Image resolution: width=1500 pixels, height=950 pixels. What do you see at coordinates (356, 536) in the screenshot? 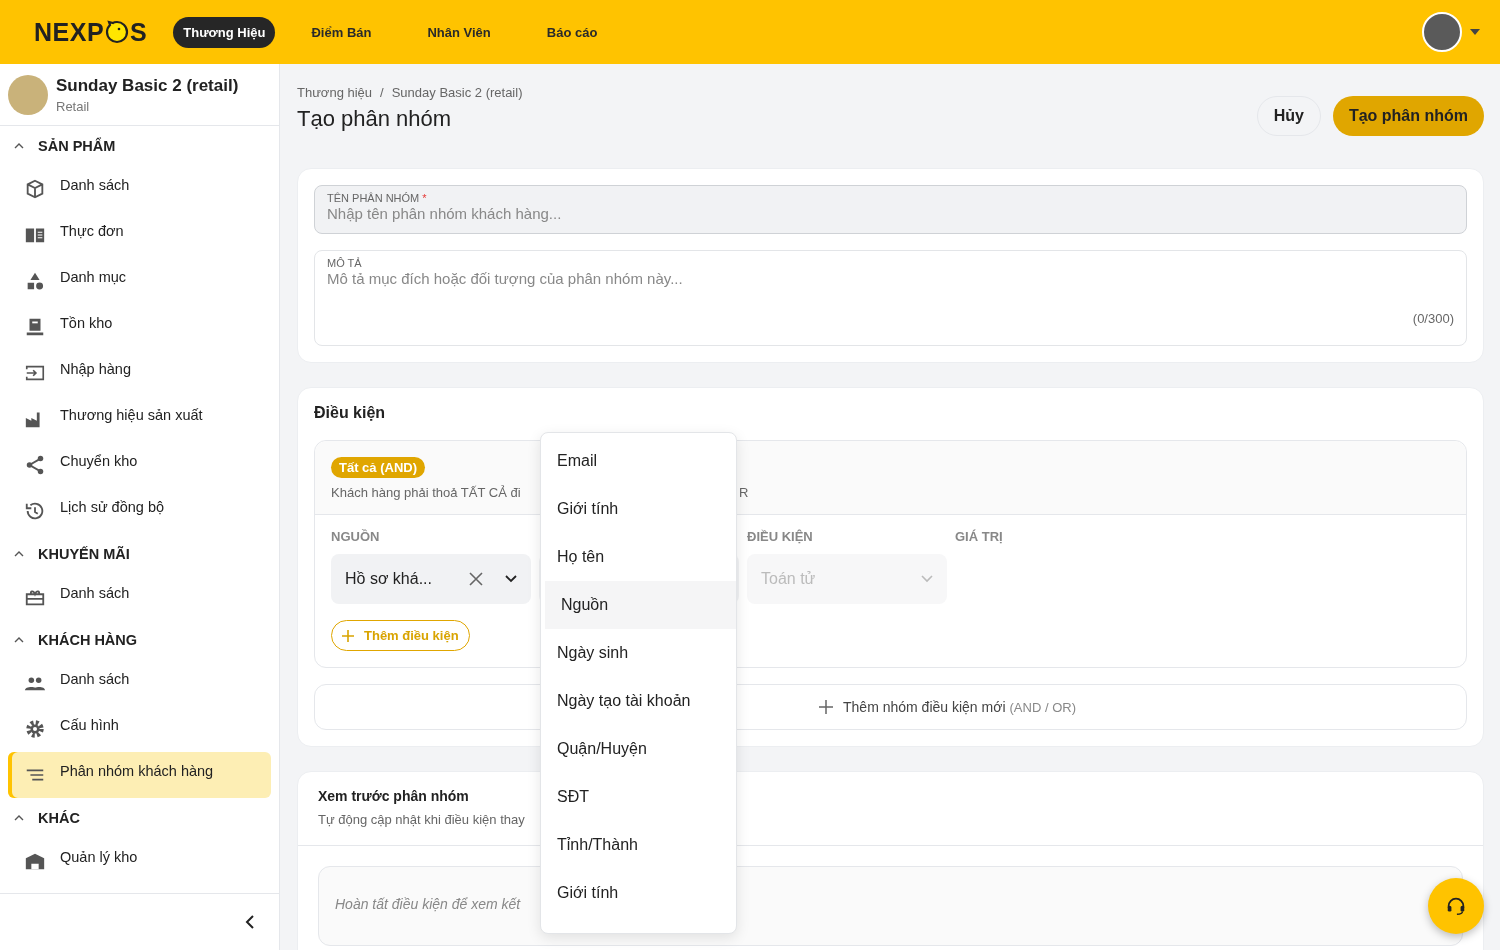
I see `column-header: NGUỒN` at bounding box center [356, 536].